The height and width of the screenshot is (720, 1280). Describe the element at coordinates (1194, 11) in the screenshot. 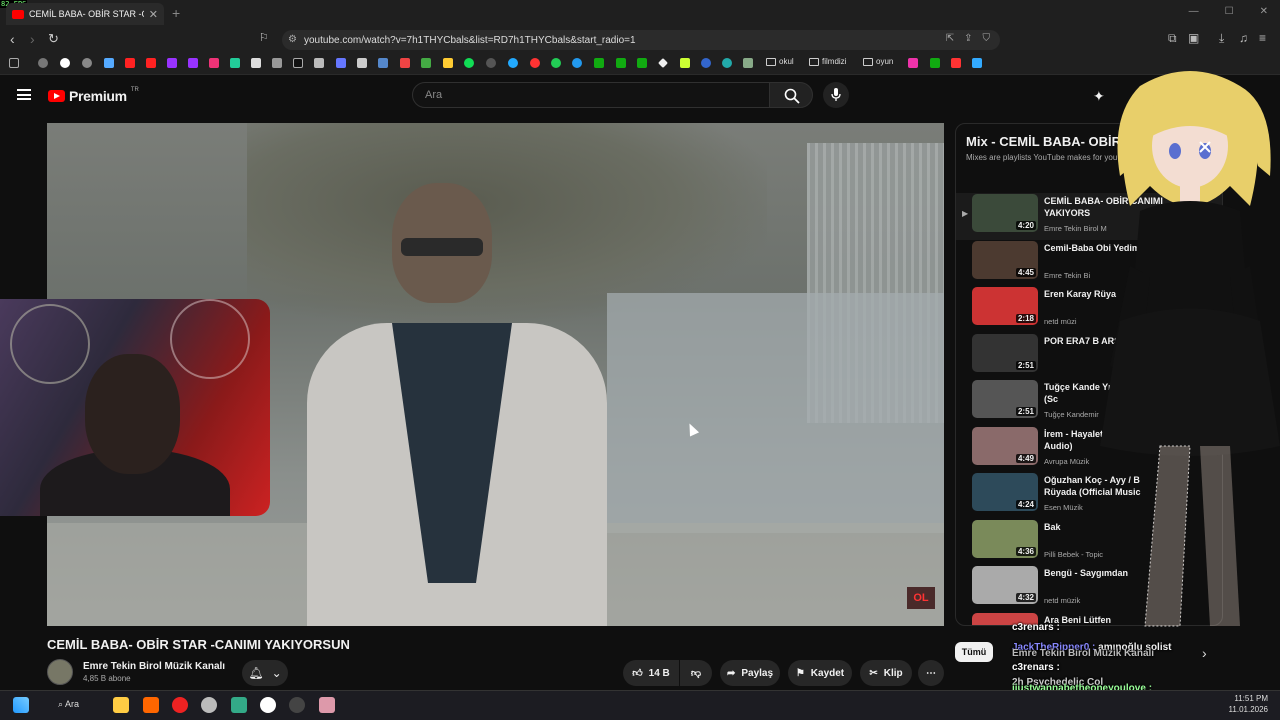

I see `minimize-icon: —` at that location.